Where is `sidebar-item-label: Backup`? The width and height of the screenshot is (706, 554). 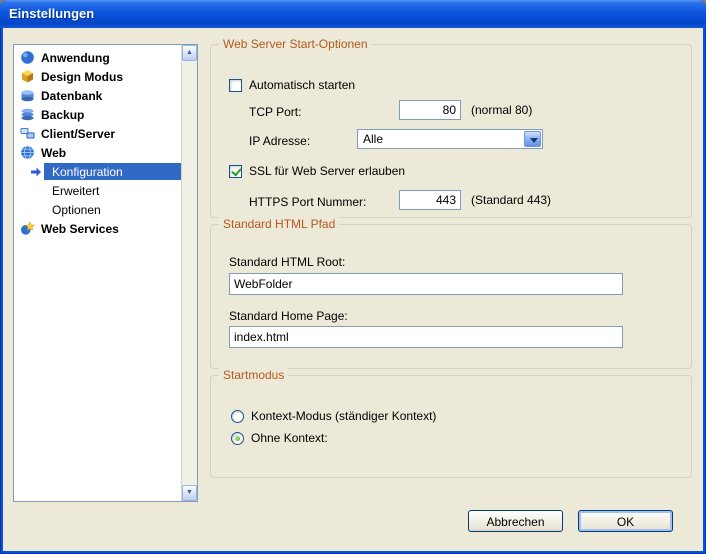
sidebar-item-label: Backup is located at coordinates (63, 114).